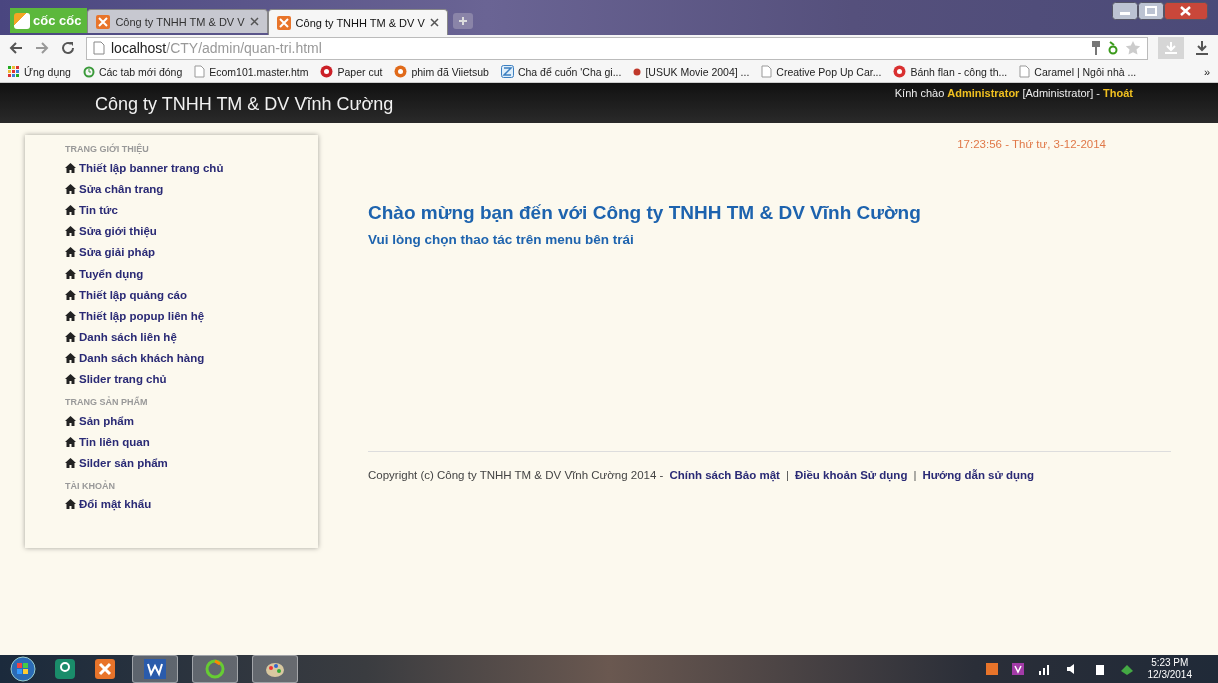 The height and width of the screenshot is (683, 1218). What do you see at coordinates (191, 379) in the screenshot?
I see `menu-item: Slider trang chủ` at bounding box center [191, 379].